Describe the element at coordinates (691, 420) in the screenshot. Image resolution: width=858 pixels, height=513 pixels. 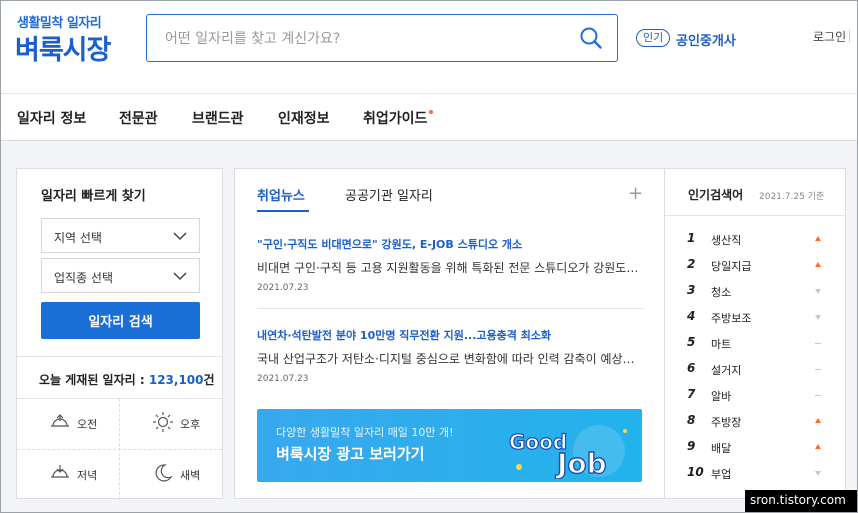
I see `rank-number: 8` at that location.